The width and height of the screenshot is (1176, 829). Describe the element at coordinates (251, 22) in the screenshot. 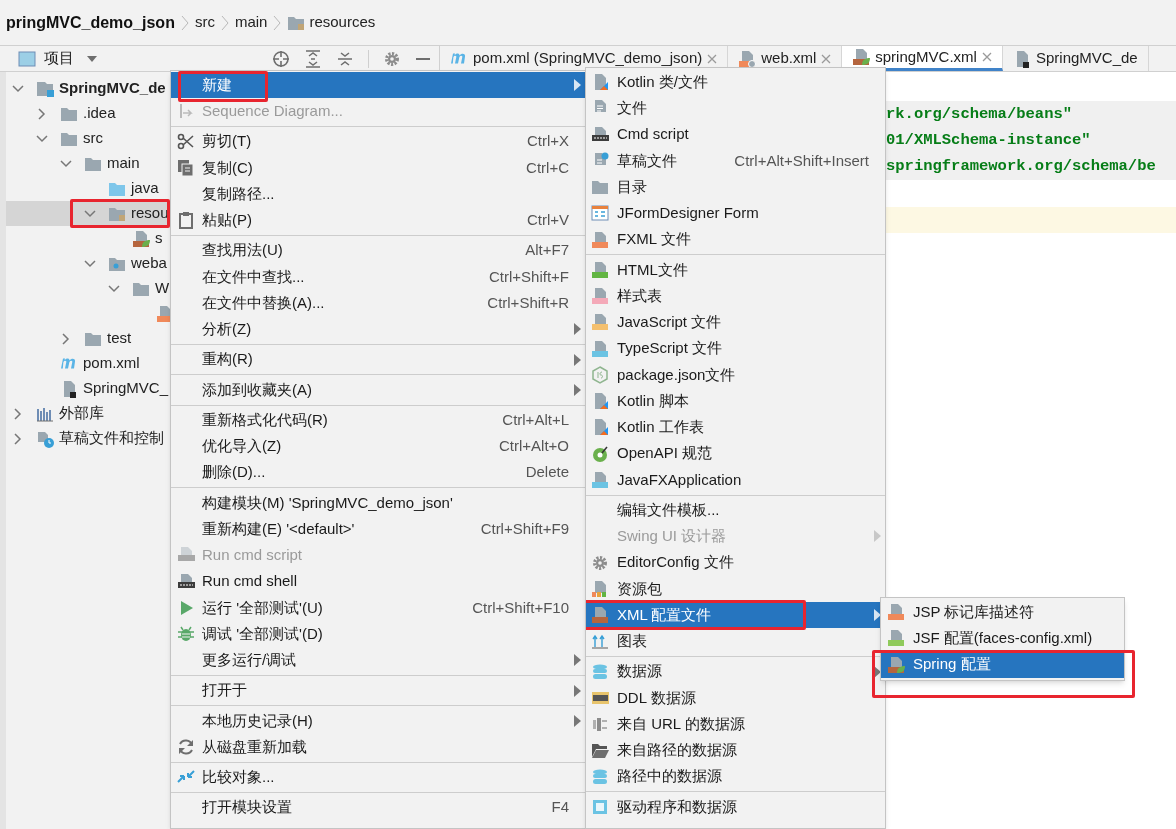

I see `breadcrumb-item: main` at that location.